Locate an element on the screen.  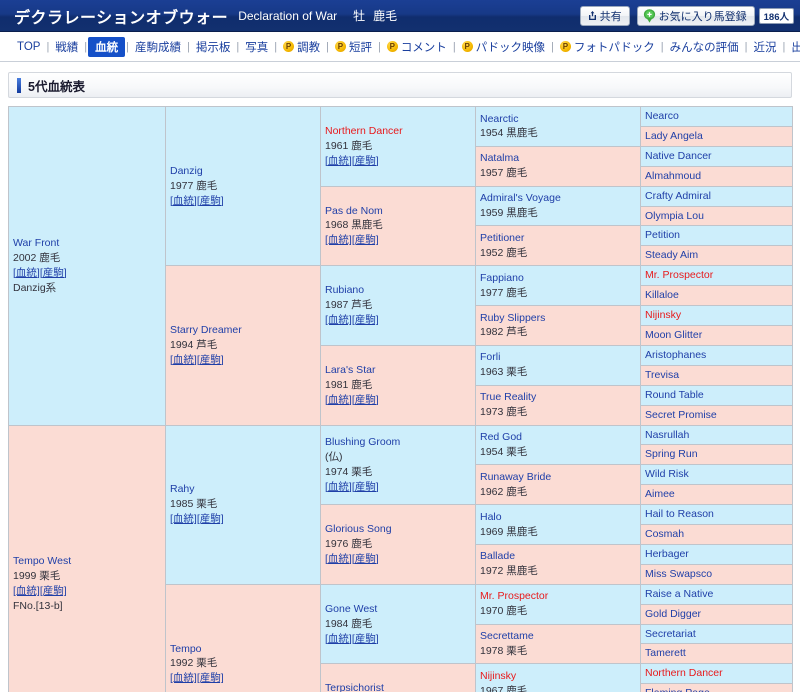
horse-name: Aristophanes is located at coordinates (716, 355).